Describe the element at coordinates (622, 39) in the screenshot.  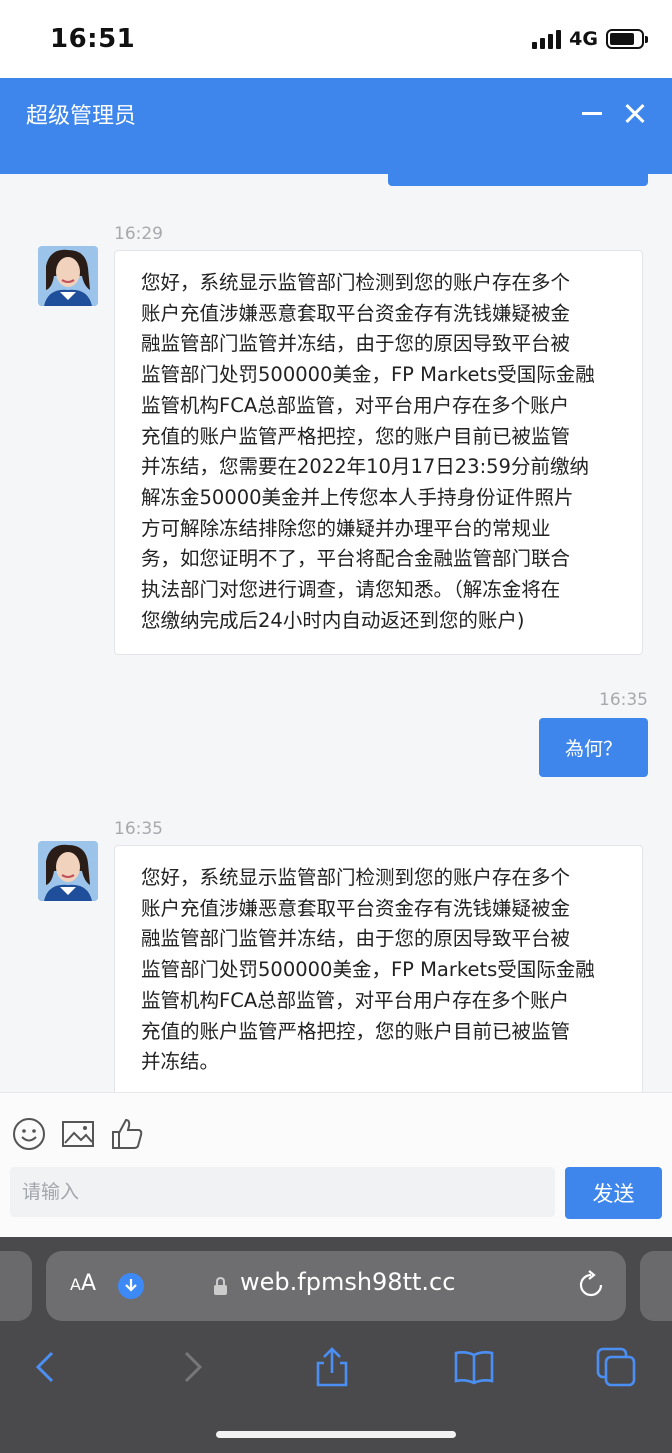
I see `battery-level` at that location.